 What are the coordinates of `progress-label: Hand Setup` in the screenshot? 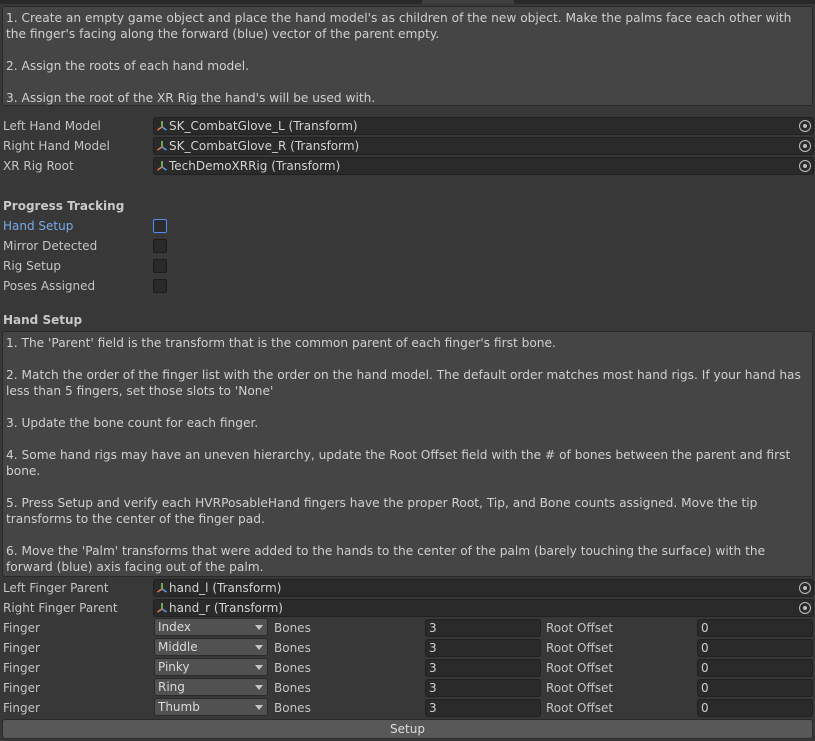 It's located at (38, 226).